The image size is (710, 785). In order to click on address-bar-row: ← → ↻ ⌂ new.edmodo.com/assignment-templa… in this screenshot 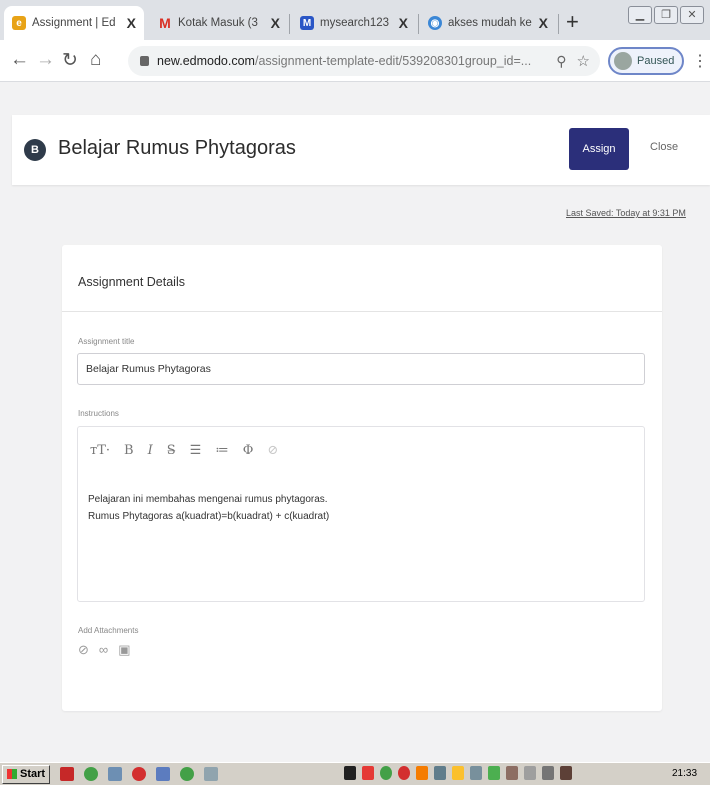, I will do `click(355, 61)`.